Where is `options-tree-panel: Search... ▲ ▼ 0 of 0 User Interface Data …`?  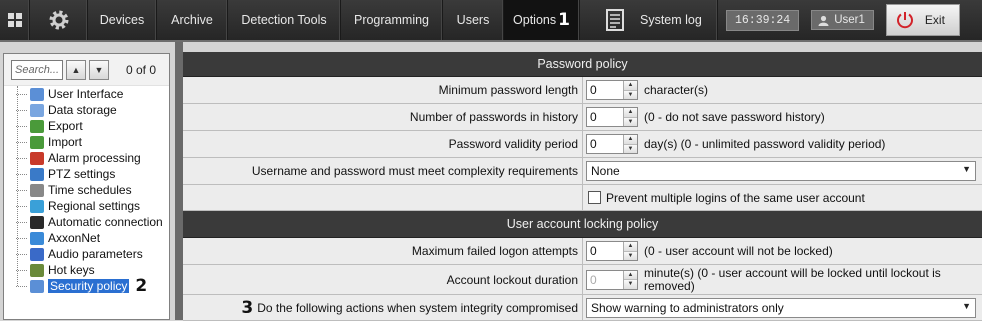
options-tree-panel: Search... ▲ ▼ 0 of 0 User Interface Data … is located at coordinates (86, 186).